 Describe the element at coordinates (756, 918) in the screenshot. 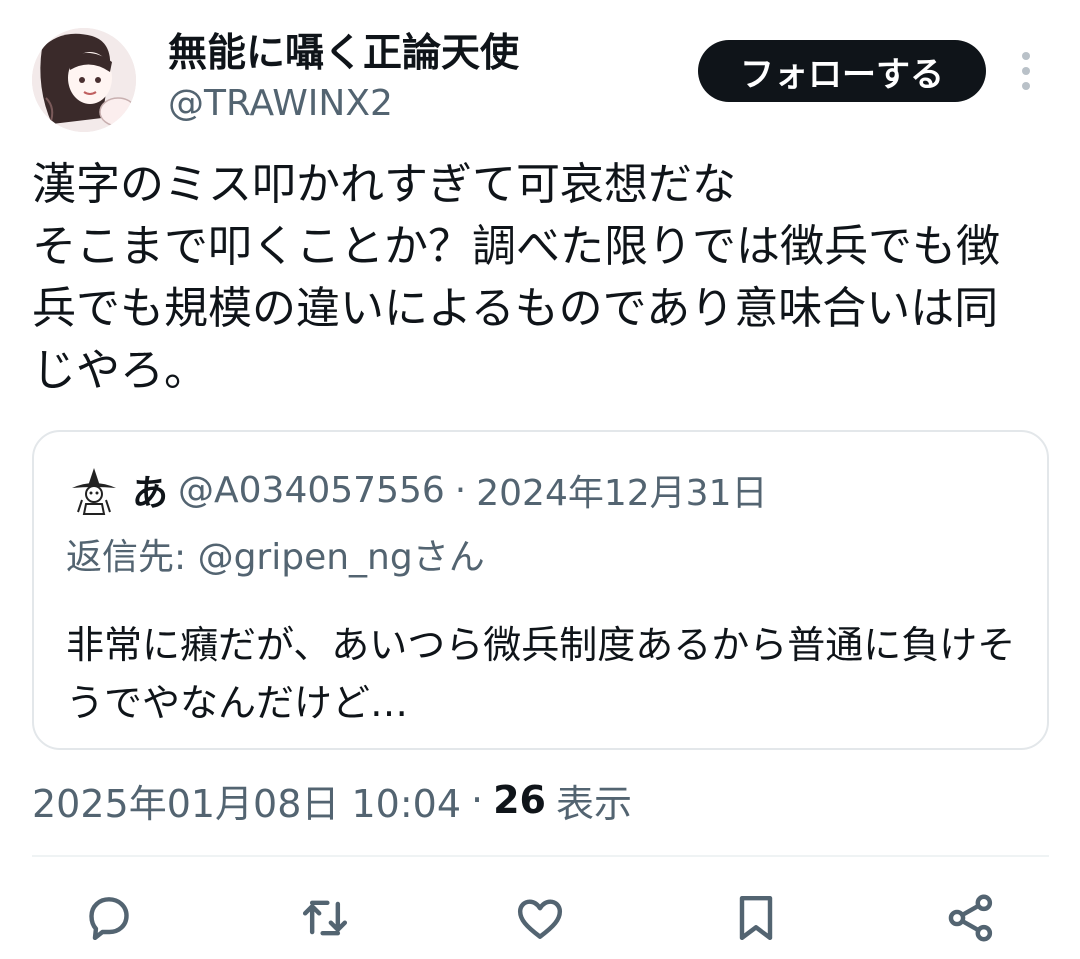

I see `bookmark-icon` at that location.